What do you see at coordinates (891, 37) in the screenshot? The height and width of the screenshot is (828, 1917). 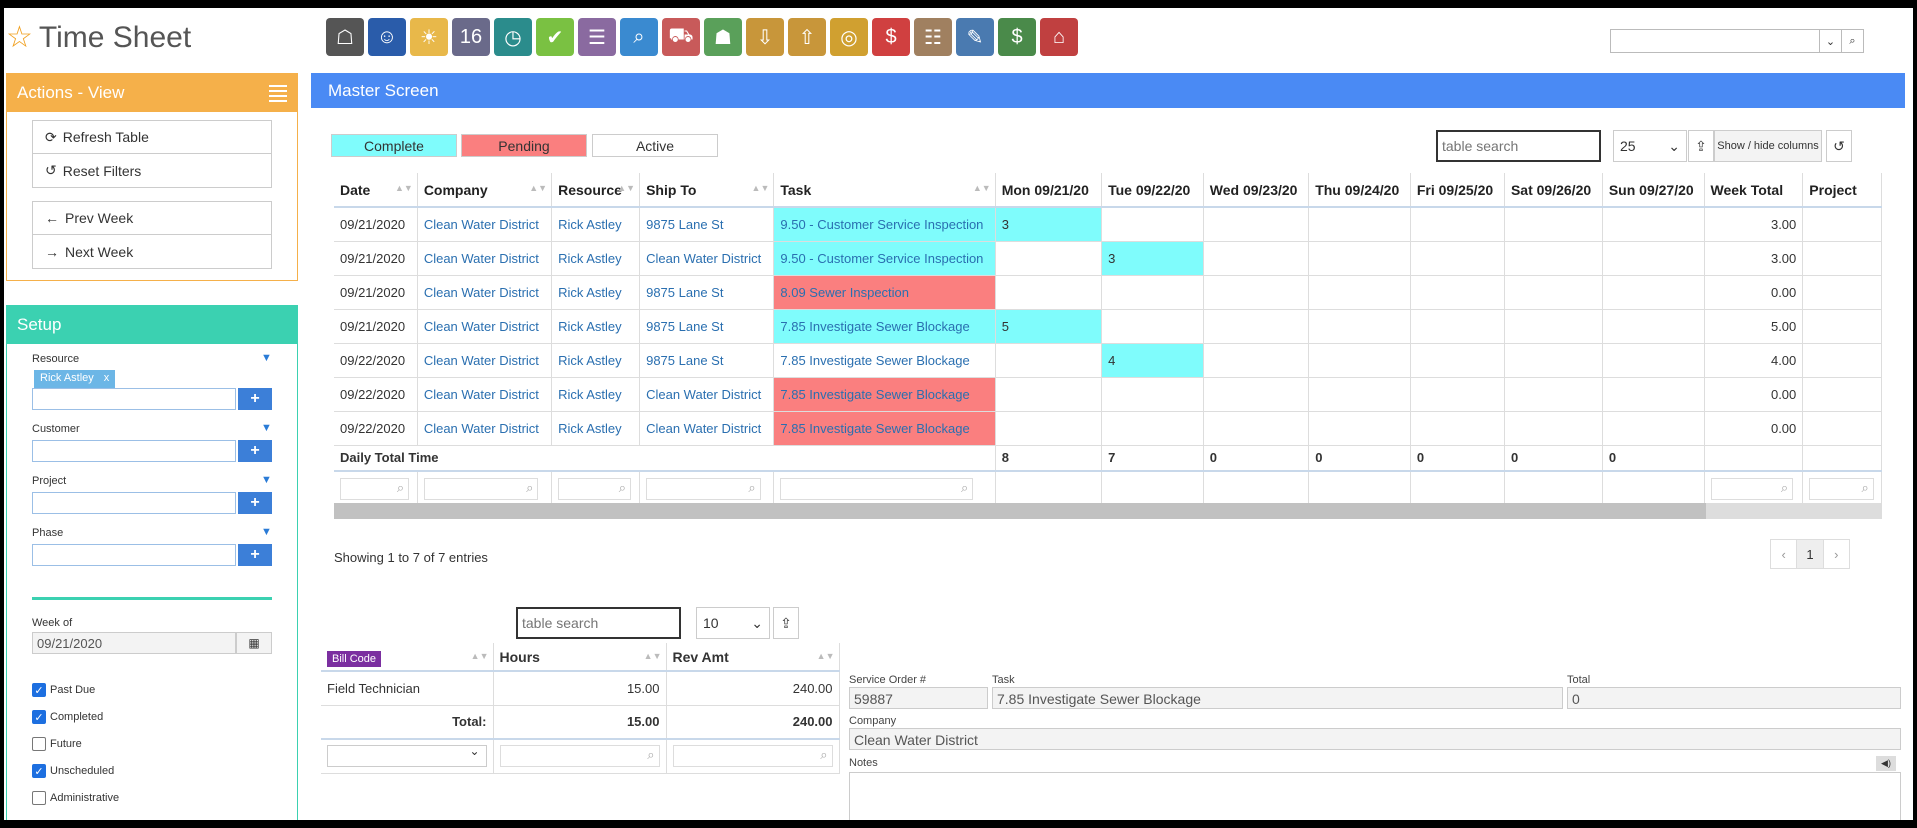 I see `dollar-speech-icon: $` at bounding box center [891, 37].